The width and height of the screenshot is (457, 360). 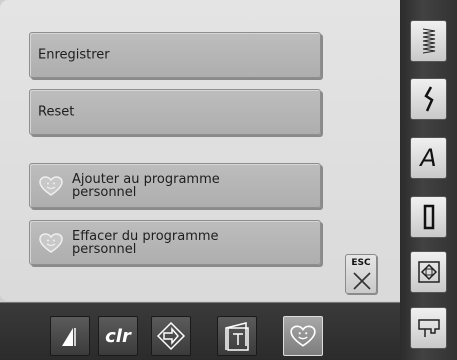 I want to click on quilt-stitch-button, so click(x=428, y=272).